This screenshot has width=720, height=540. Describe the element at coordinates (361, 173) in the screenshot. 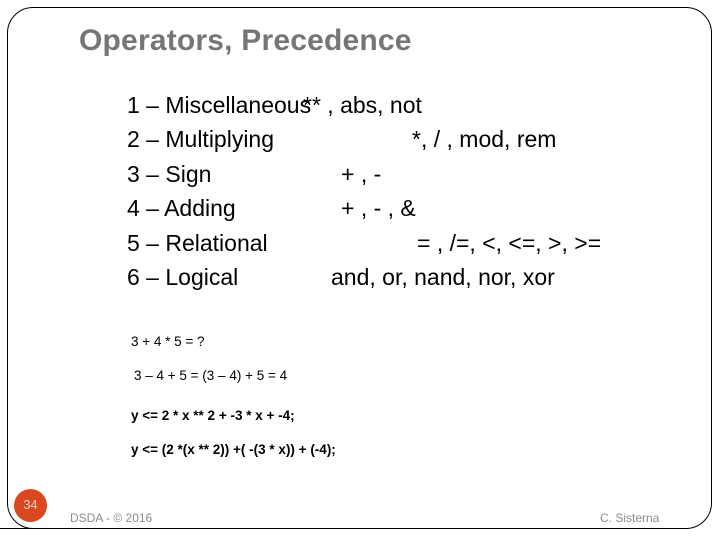

I see `precedence-operators: + , -` at that location.